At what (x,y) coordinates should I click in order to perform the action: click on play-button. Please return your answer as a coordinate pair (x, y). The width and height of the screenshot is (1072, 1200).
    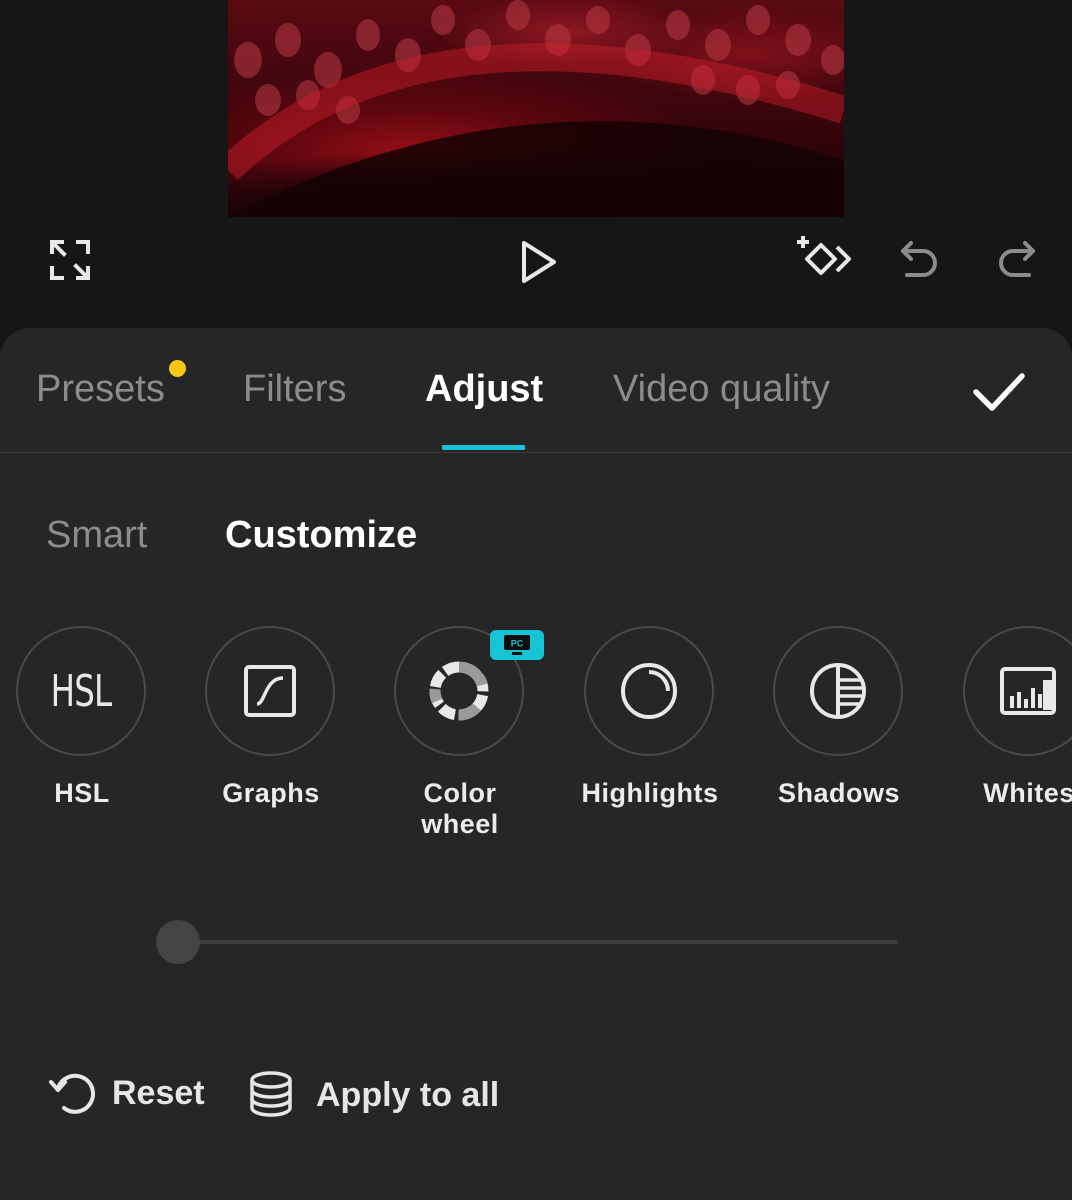
    Looking at the image, I should click on (538, 262).